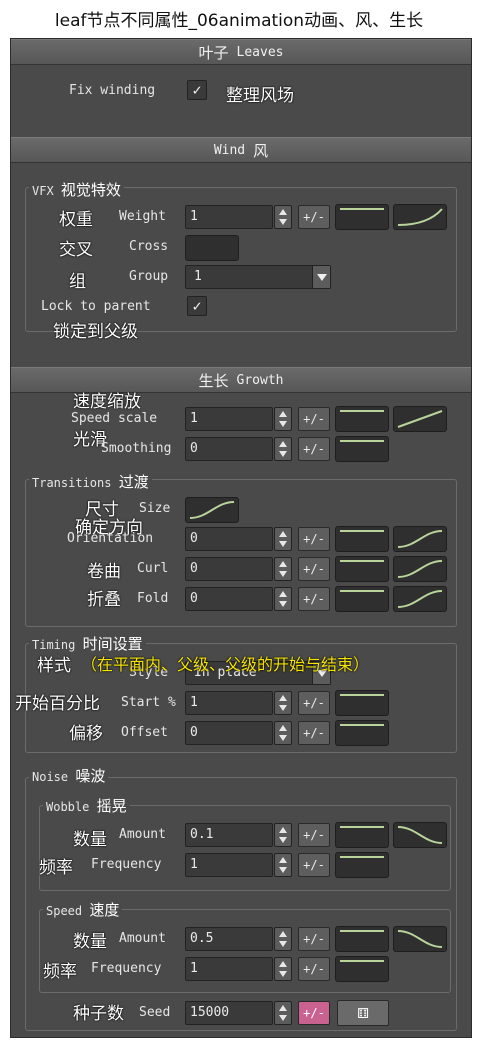 The width and height of the screenshot is (478, 1040). I want to click on speed-scale-cn-annotation: 速度缩放, so click(107, 402).